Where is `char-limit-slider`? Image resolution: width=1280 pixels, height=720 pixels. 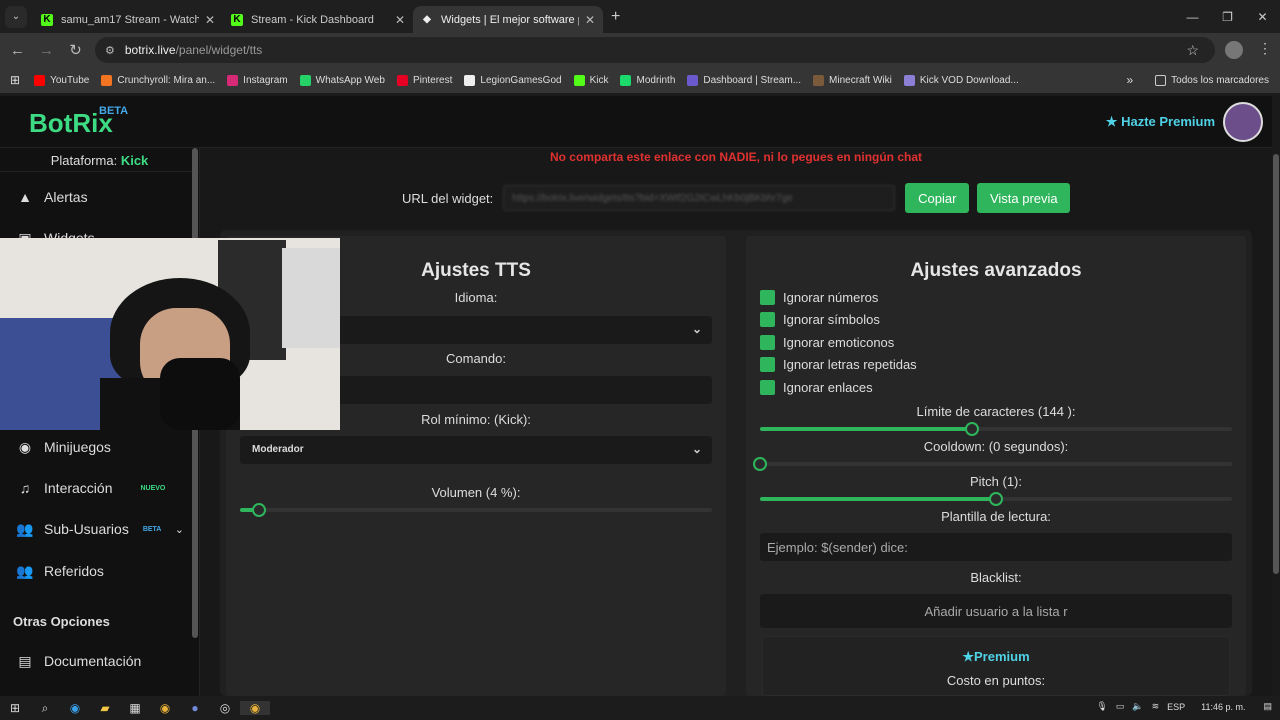 char-limit-slider is located at coordinates (996, 429).